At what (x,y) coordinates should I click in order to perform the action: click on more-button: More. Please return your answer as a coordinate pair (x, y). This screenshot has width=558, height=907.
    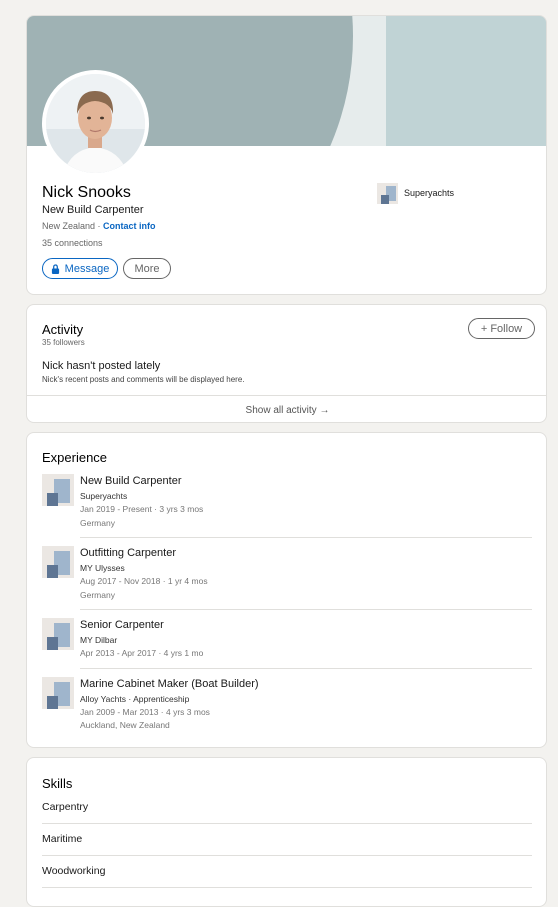
    Looking at the image, I should click on (147, 268).